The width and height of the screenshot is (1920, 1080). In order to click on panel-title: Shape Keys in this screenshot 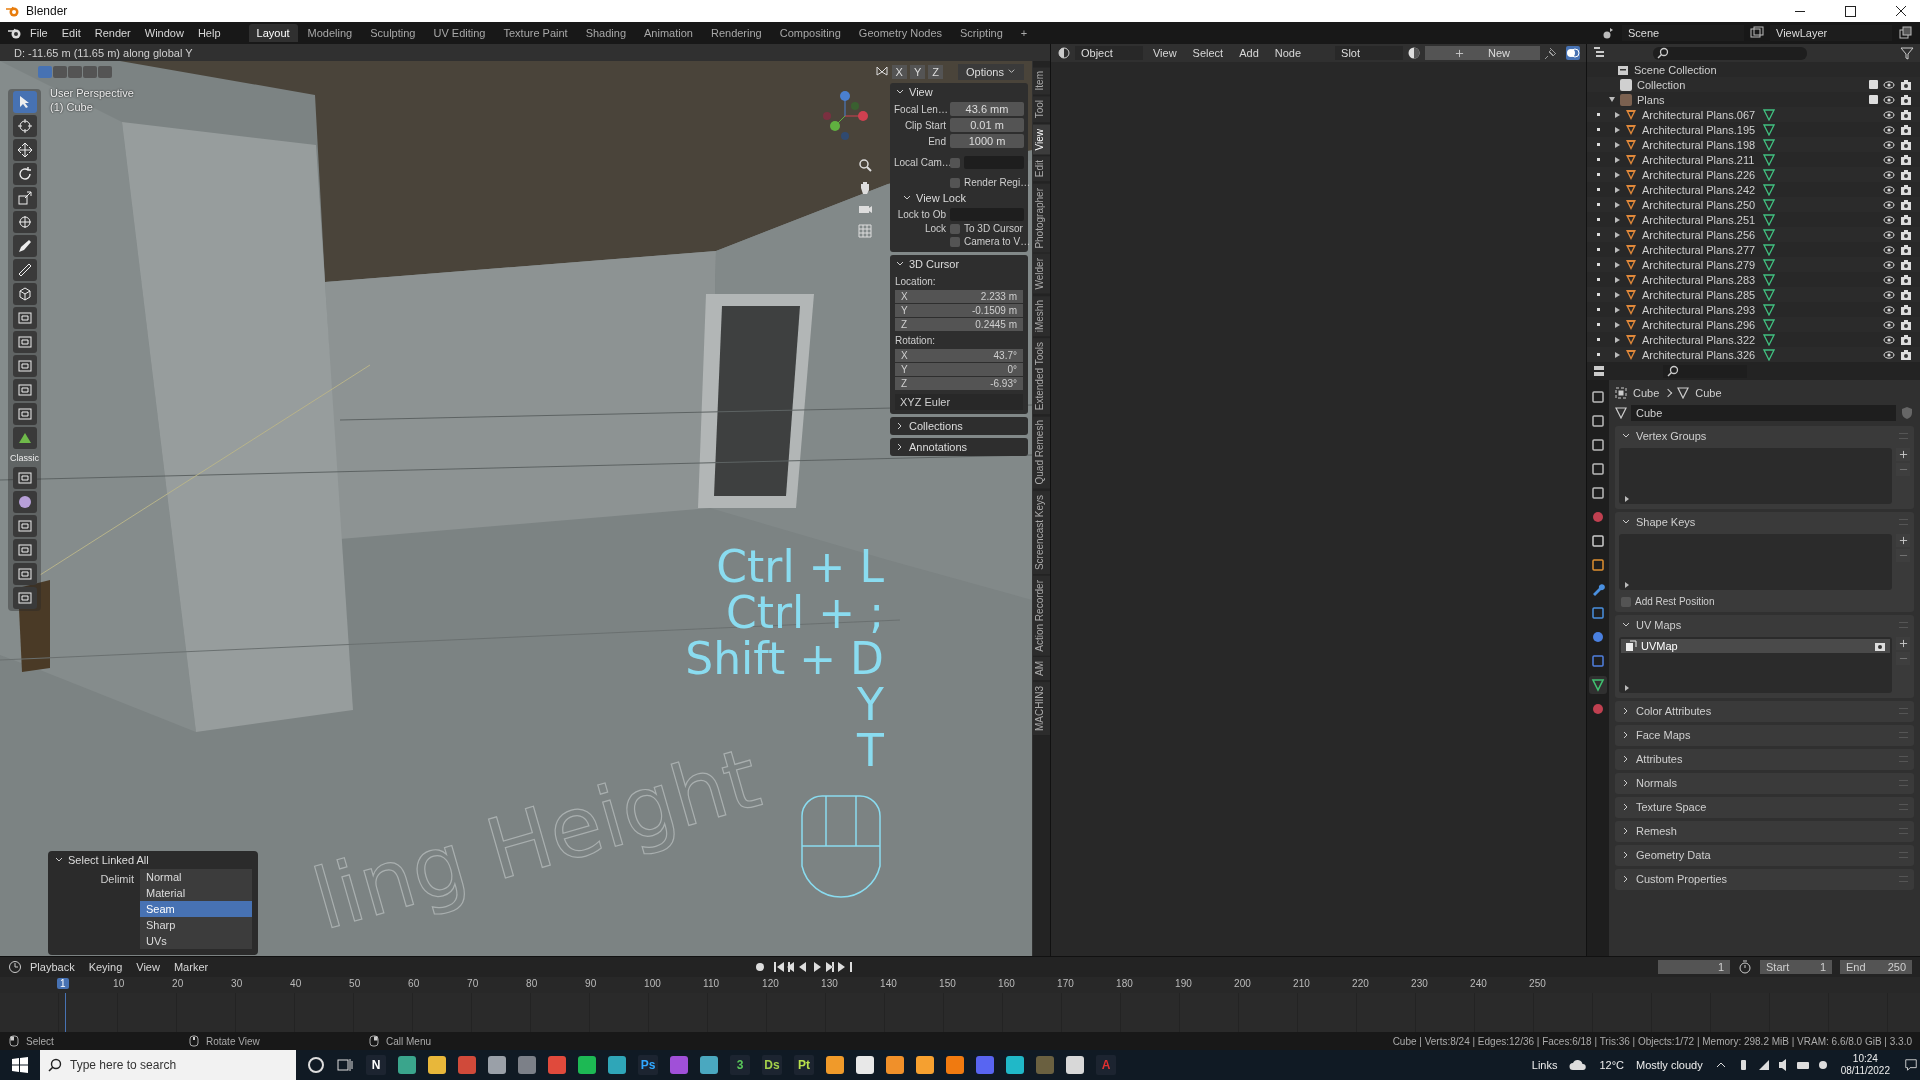, I will do `click(1666, 522)`.